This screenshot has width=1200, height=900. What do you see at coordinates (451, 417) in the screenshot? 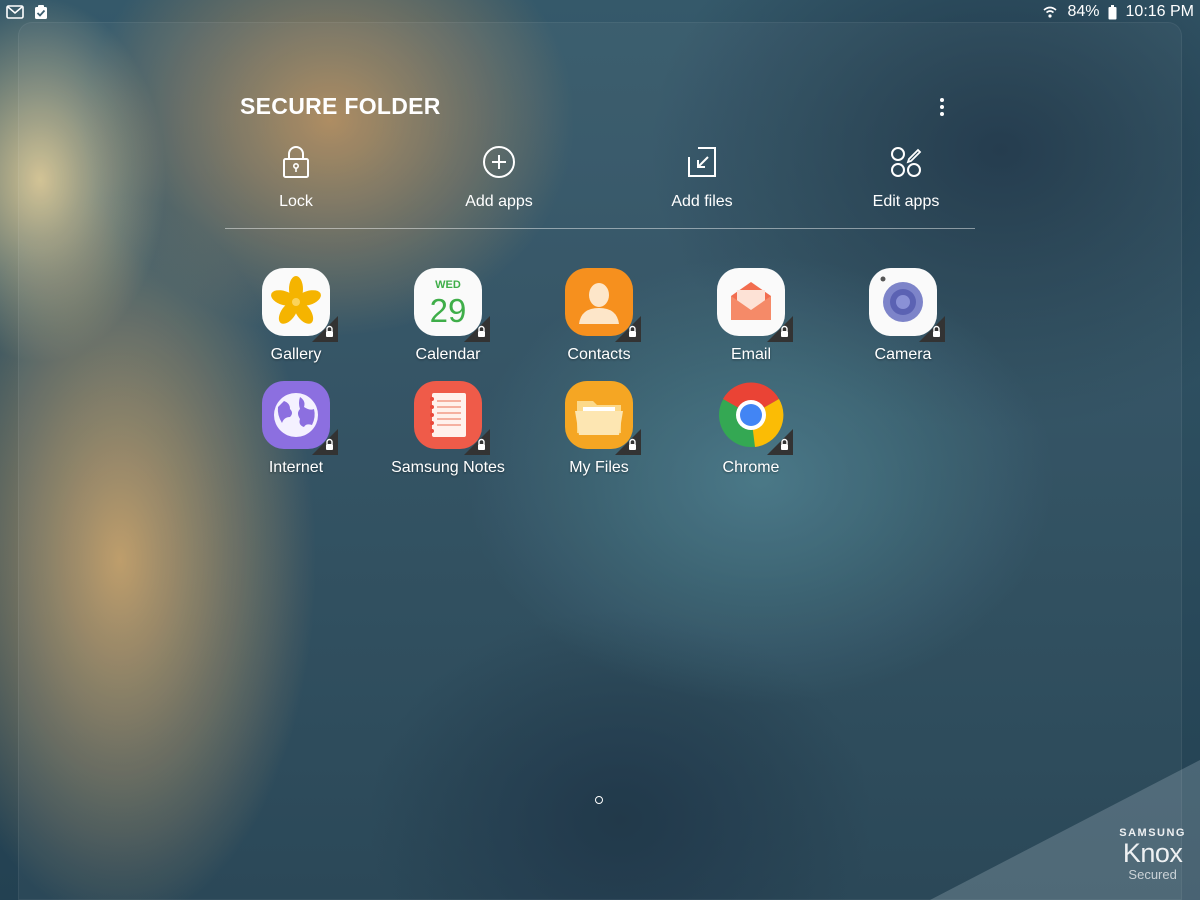
I see `notes-icon` at bounding box center [451, 417].